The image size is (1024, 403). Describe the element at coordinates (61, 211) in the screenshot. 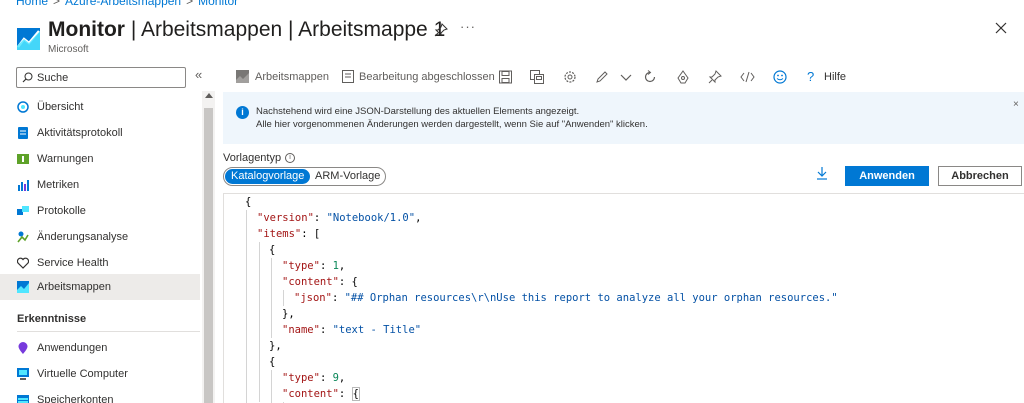

I see `sidebar-item-label: Protokolle` at that location.